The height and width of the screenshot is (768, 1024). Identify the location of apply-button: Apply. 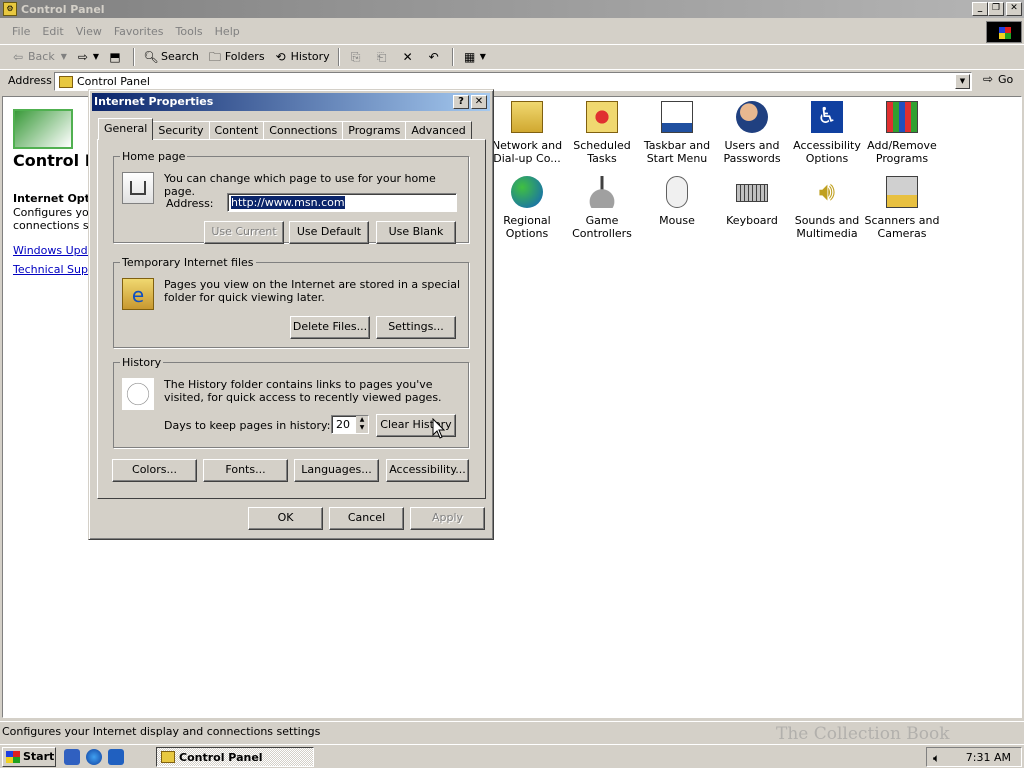
(447, 518).